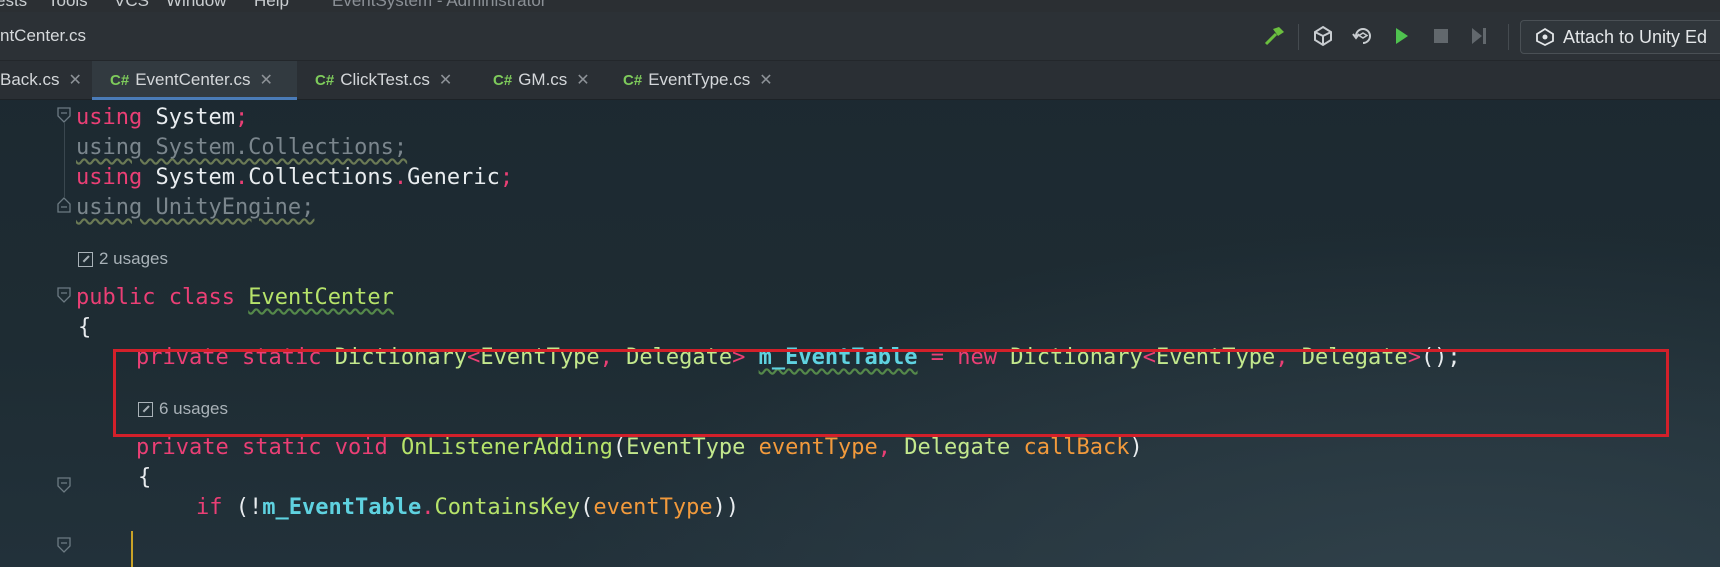 The width and height of the screenshot is (1720, 567). I want to click on run-icon, so click(1401, 36).